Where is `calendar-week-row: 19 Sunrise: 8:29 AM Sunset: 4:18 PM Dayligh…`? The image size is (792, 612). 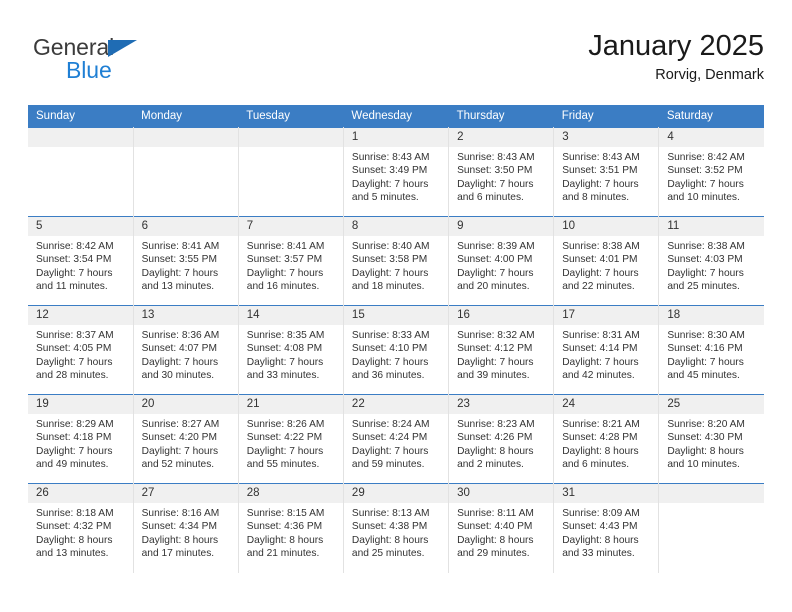
calendar-week-row: 19 Sunrise: 8:29 AM Sunset: 4:18 PM Dayligh… is located at coordinates (396, 439).